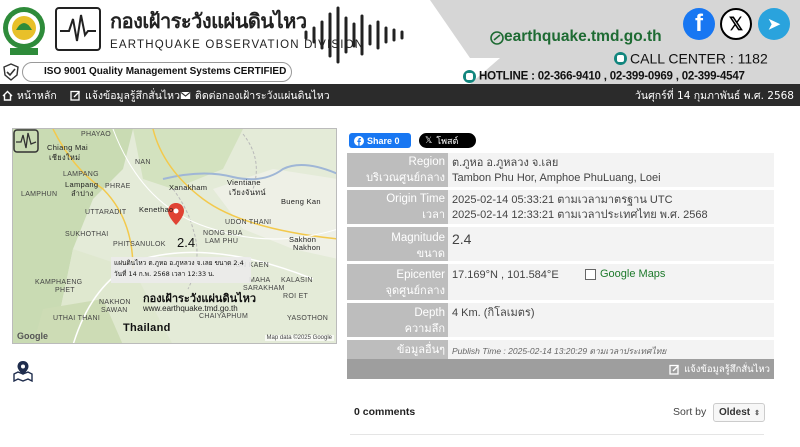 The width and height of the screenshot is (800, 447). I want to click on label-en: Magnitude, so click(418, 238).